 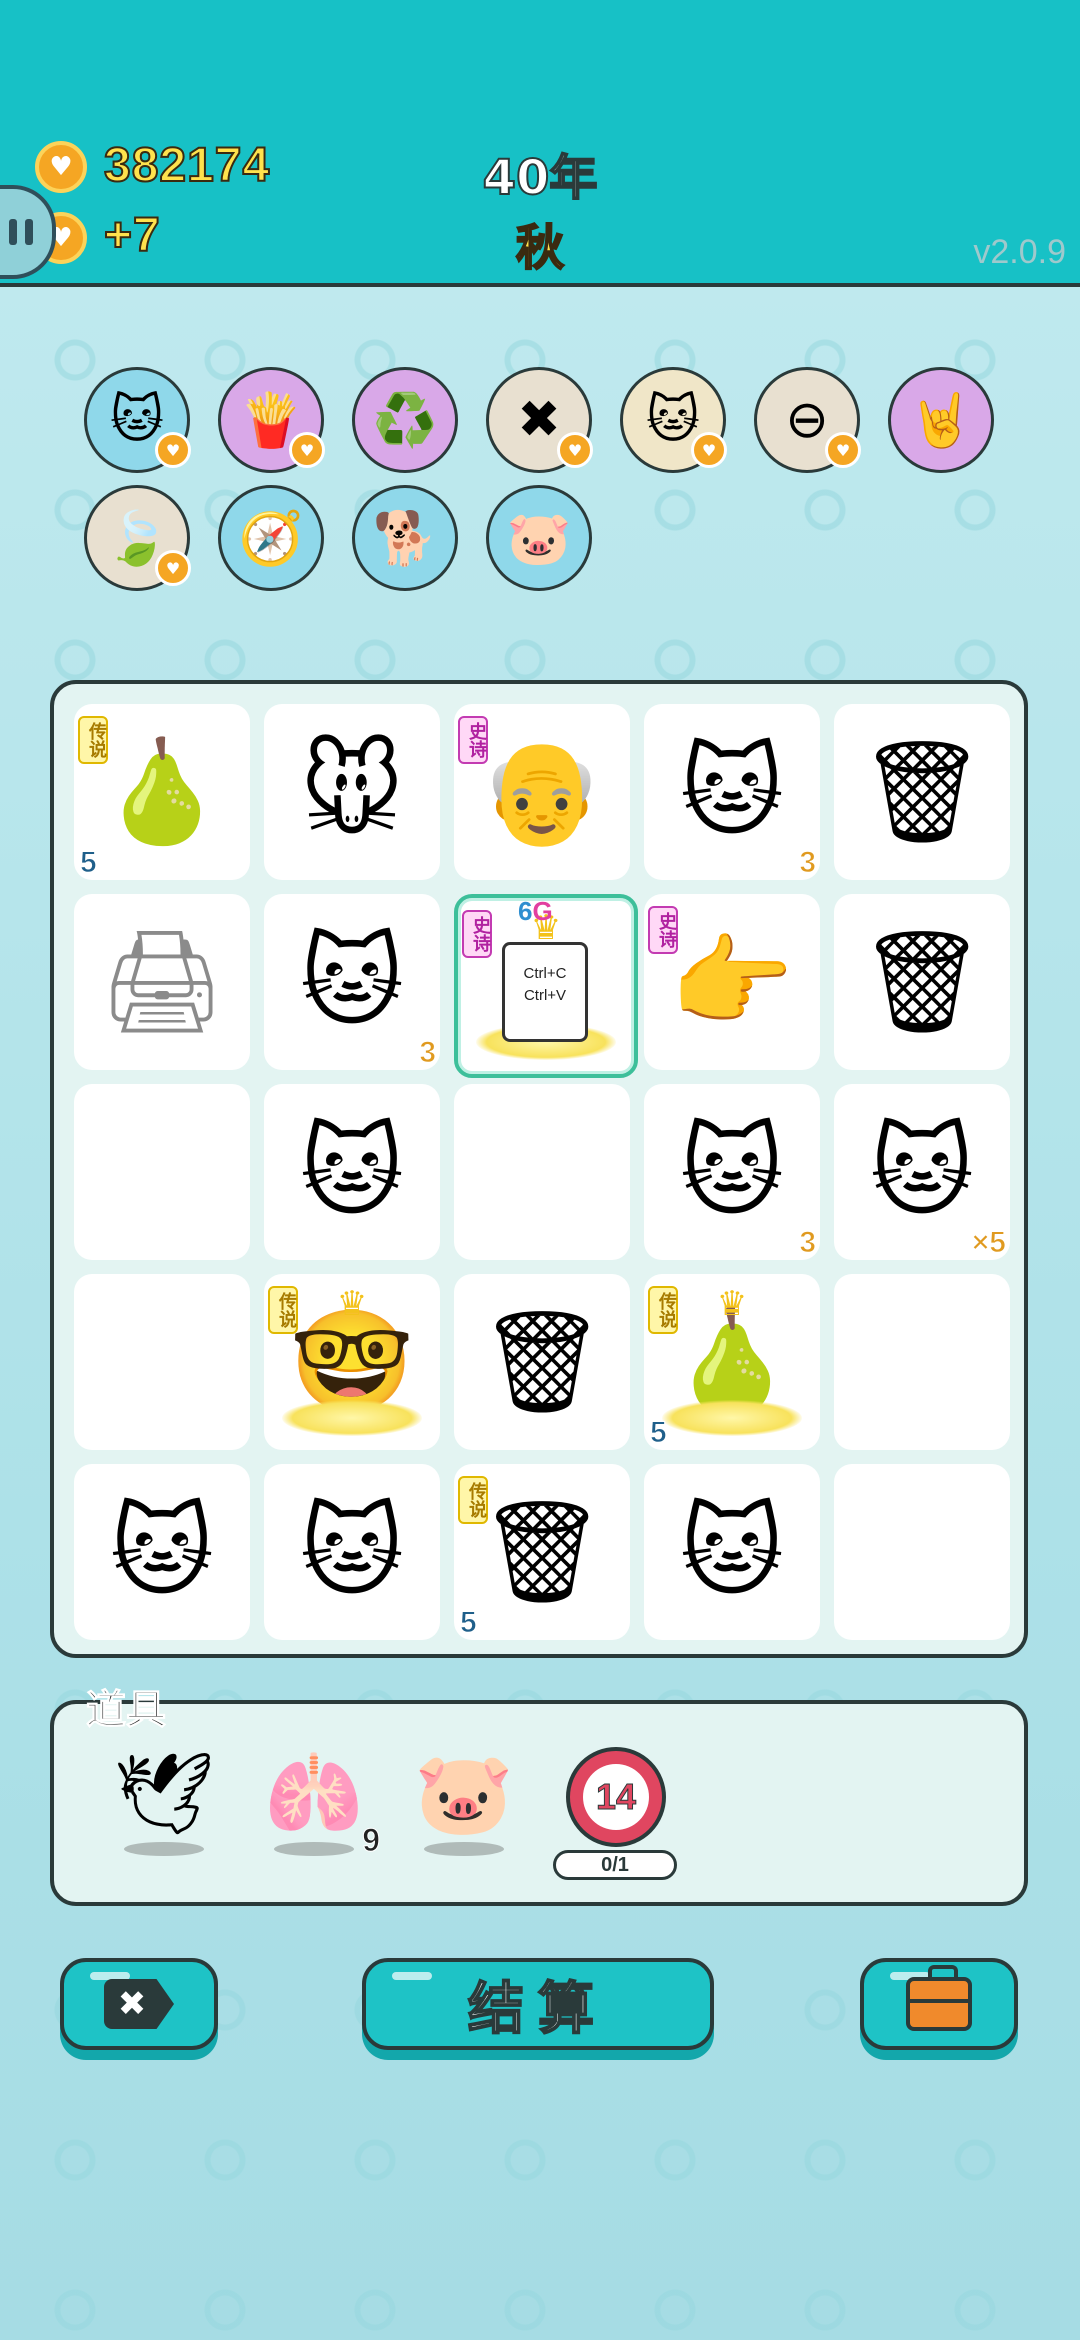 What do you see at coordinates (314, 1793) in the screenshot?
I see `liver-item-icon: 🫁` at bounding box center [314, 1793].